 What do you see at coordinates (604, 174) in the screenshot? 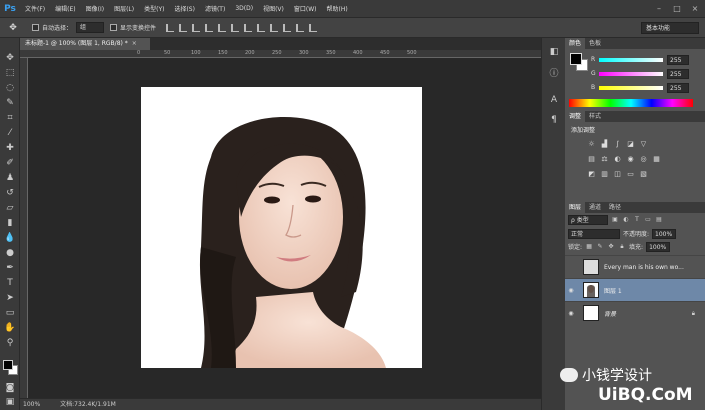
I see `posterize-icon: ▥` at bounding box center [604, 174].